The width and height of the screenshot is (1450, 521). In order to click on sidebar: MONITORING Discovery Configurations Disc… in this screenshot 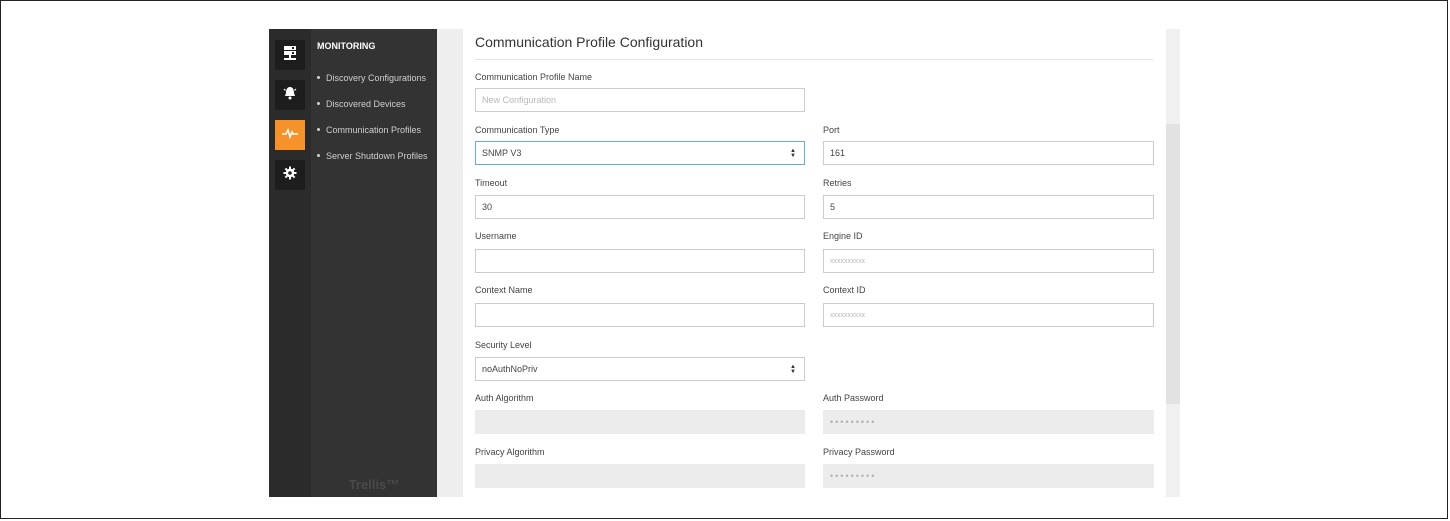, I will do `click(374, 263)`.